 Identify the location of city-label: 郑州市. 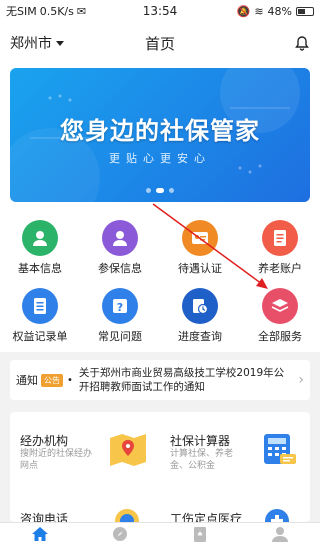
(31, 44).